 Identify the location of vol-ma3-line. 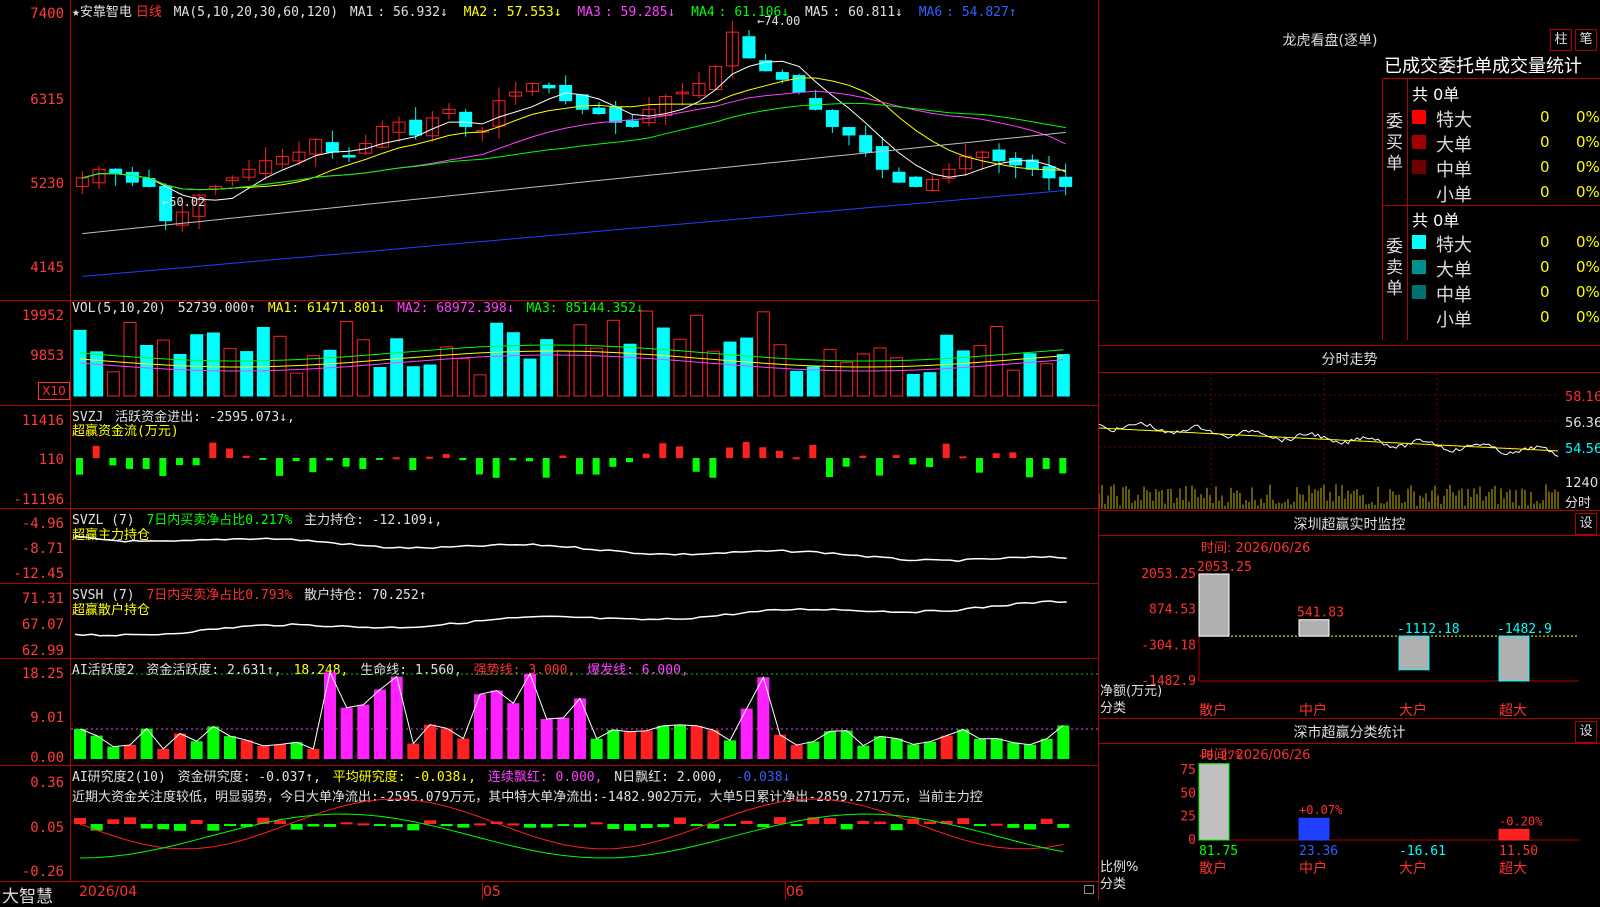
(571, 353).